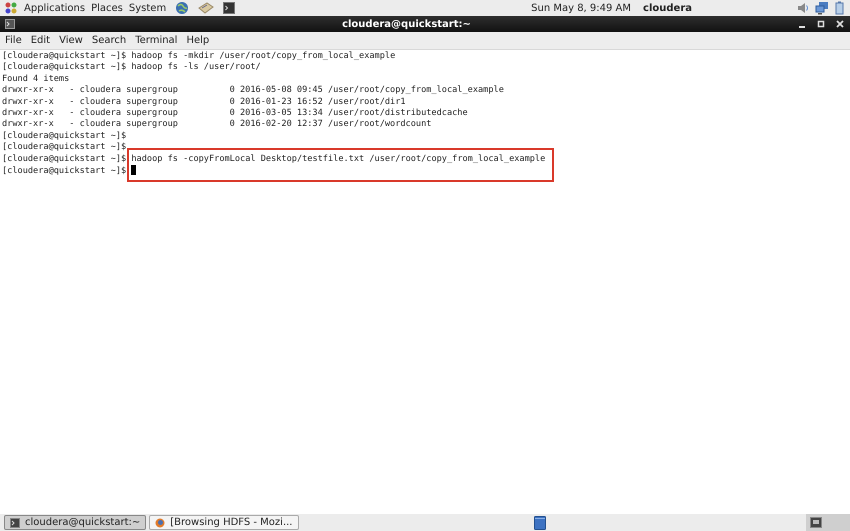 The width and height of the screenshot is (850, 531). What do you see at coordinates (147, 8) in the screenshot?
I see `panel-menu: System` at bounding box center [147, 8].